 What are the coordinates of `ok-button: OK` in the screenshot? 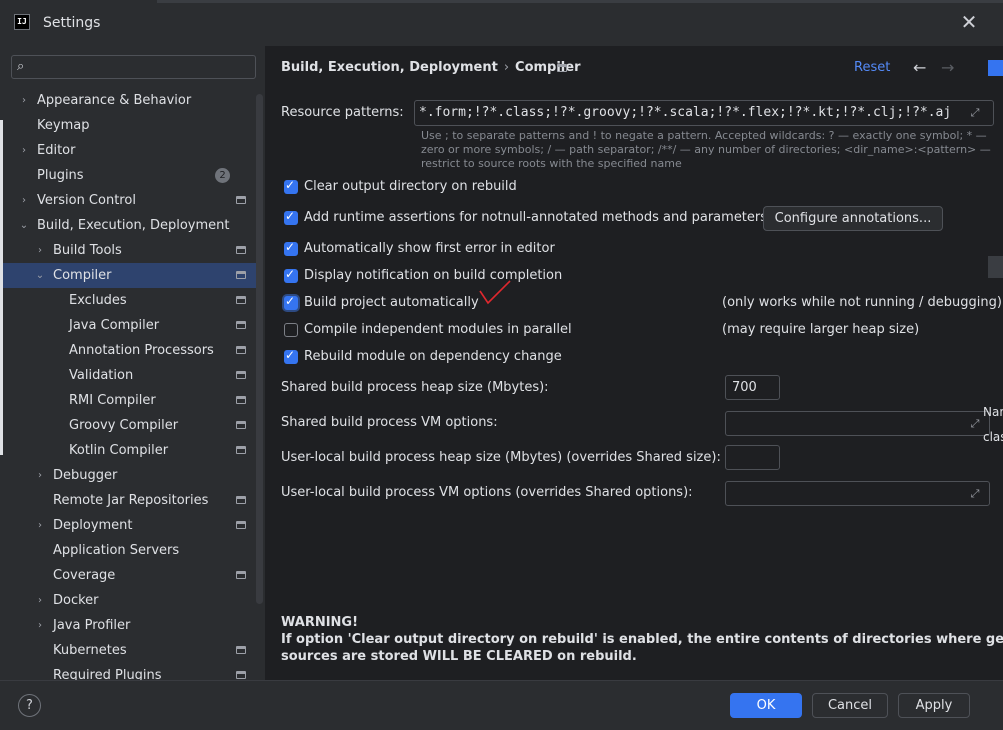 It's located at (766, 705).